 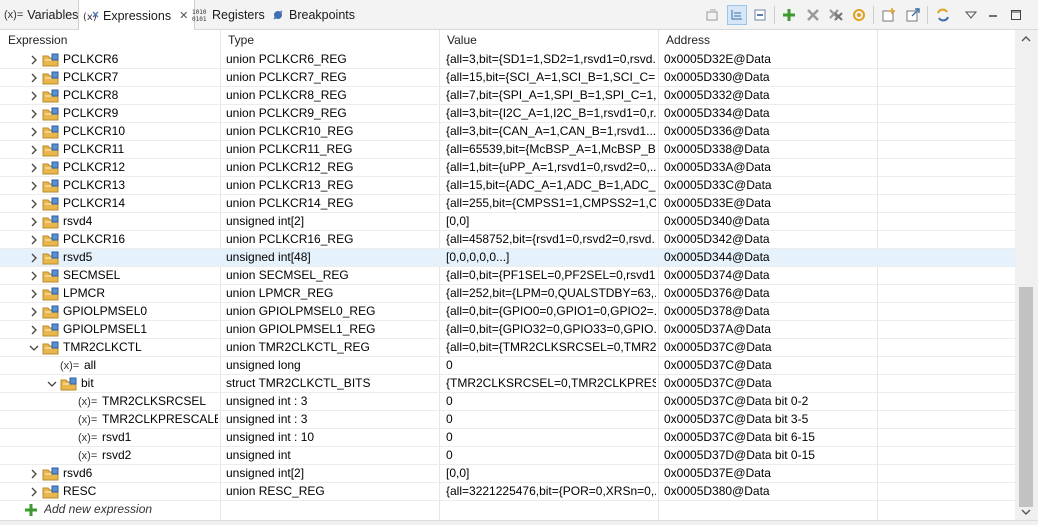 What do you see at coordinates (767, 40) in the screenshot?
I see `column-header-address: Address` at bounding box center [767, 40].